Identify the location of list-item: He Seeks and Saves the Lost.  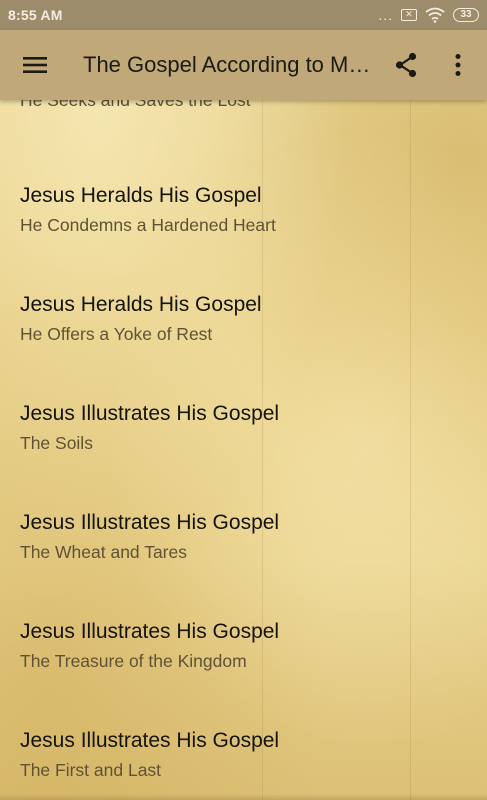
(243, 108).